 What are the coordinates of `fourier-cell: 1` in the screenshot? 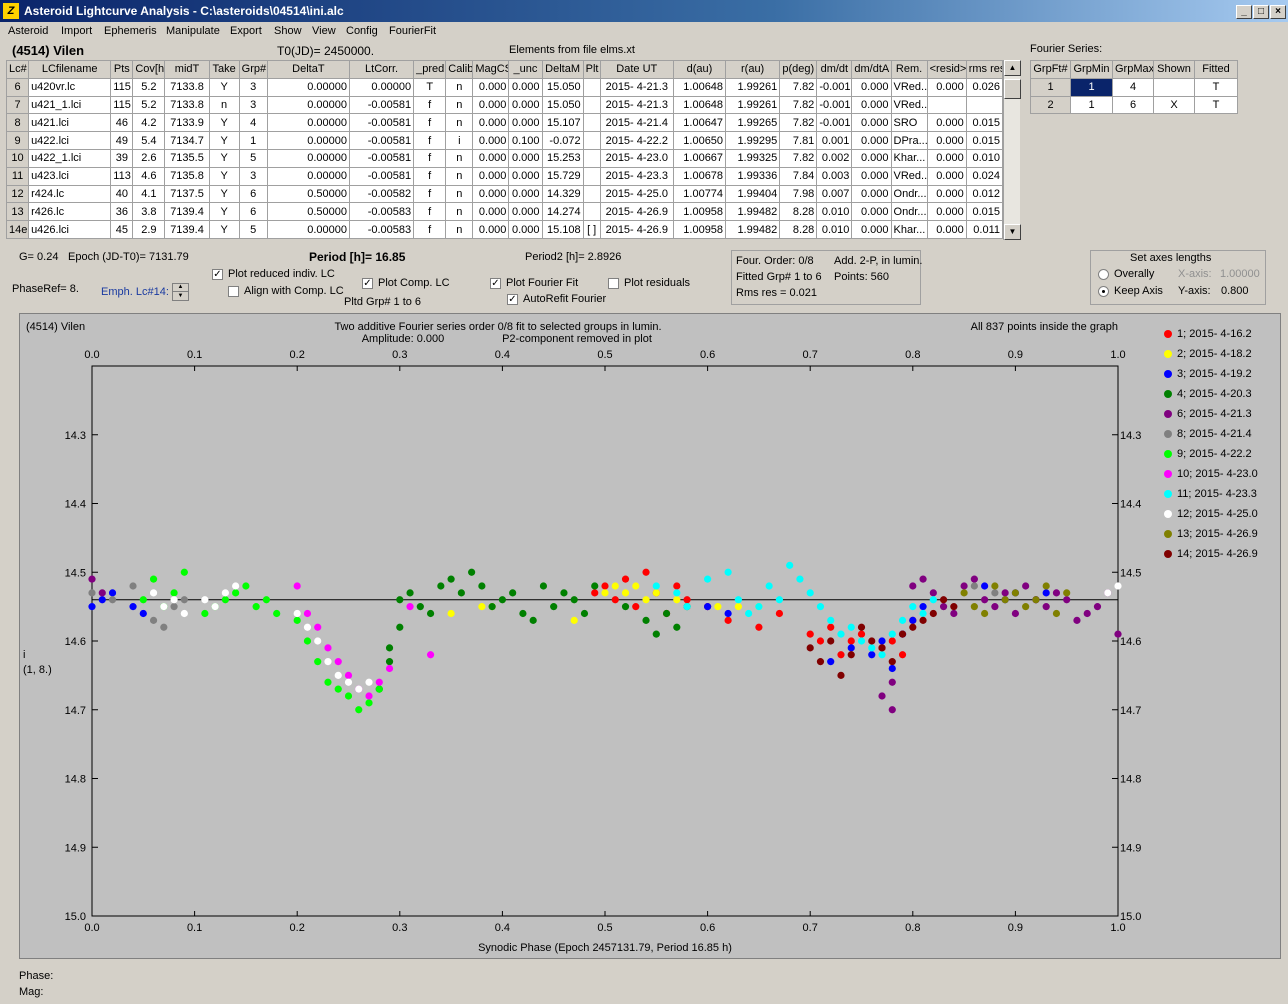 It's located at (1091, 87).